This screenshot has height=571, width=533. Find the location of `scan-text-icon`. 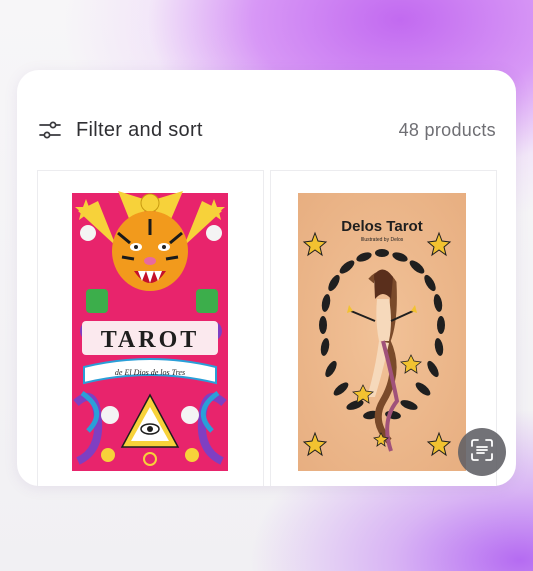

scan-text-icon is located at coordinates (482, 452).